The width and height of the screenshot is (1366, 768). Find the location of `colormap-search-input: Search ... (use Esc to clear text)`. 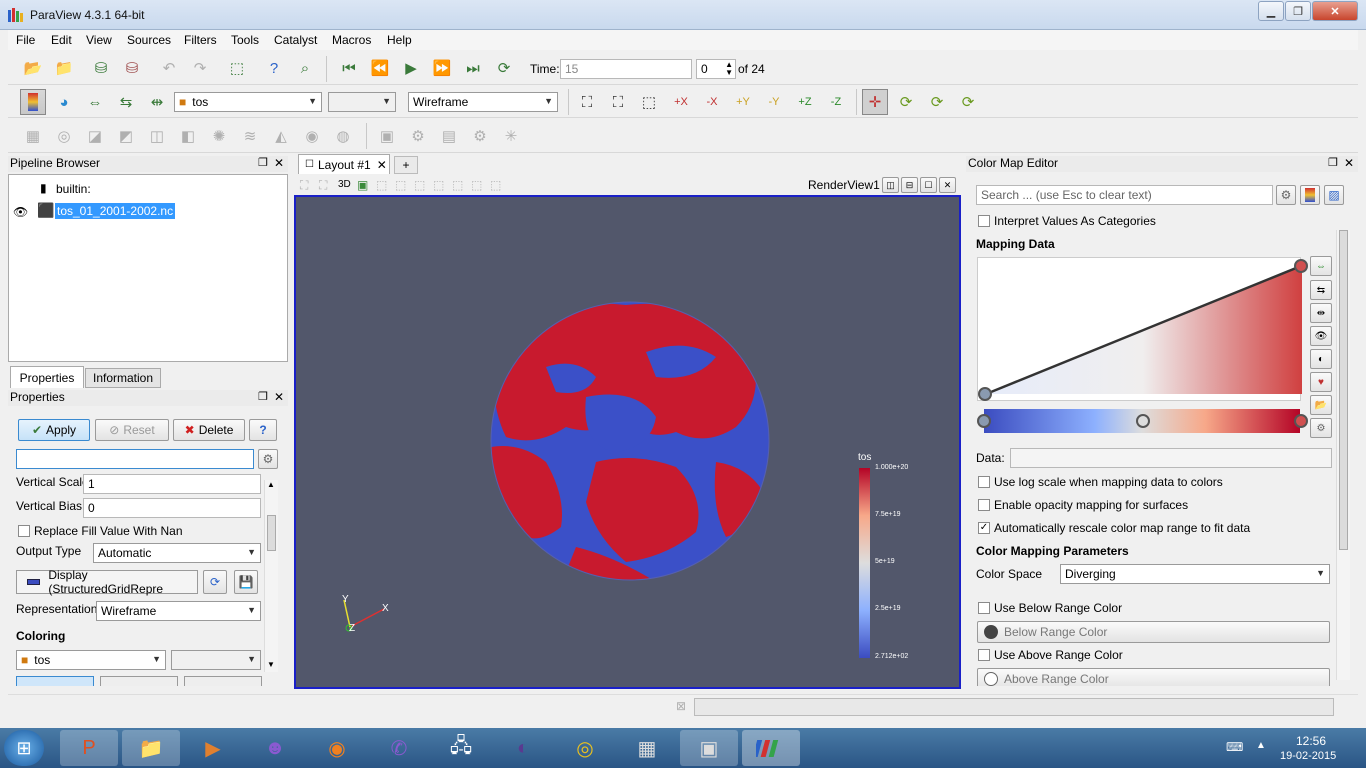

colormap-search-input: Search ... (use Esc to clear text) is located at coordinates (1124, 195).